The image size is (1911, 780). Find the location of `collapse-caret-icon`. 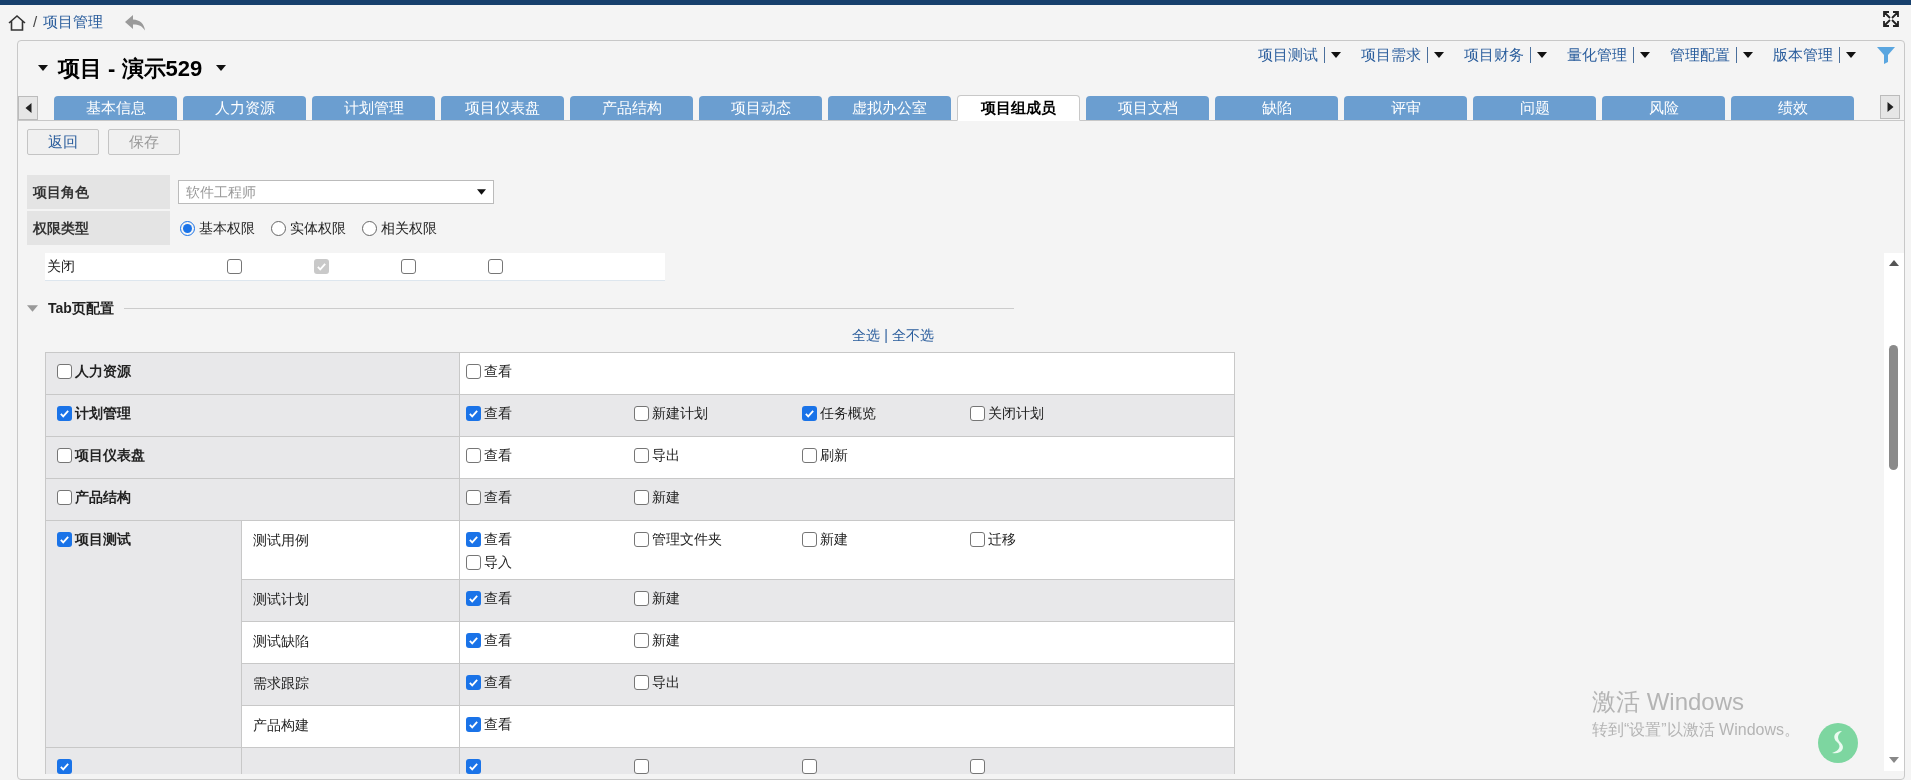

collapse-caret-icon is located at coordinates (32, 308).